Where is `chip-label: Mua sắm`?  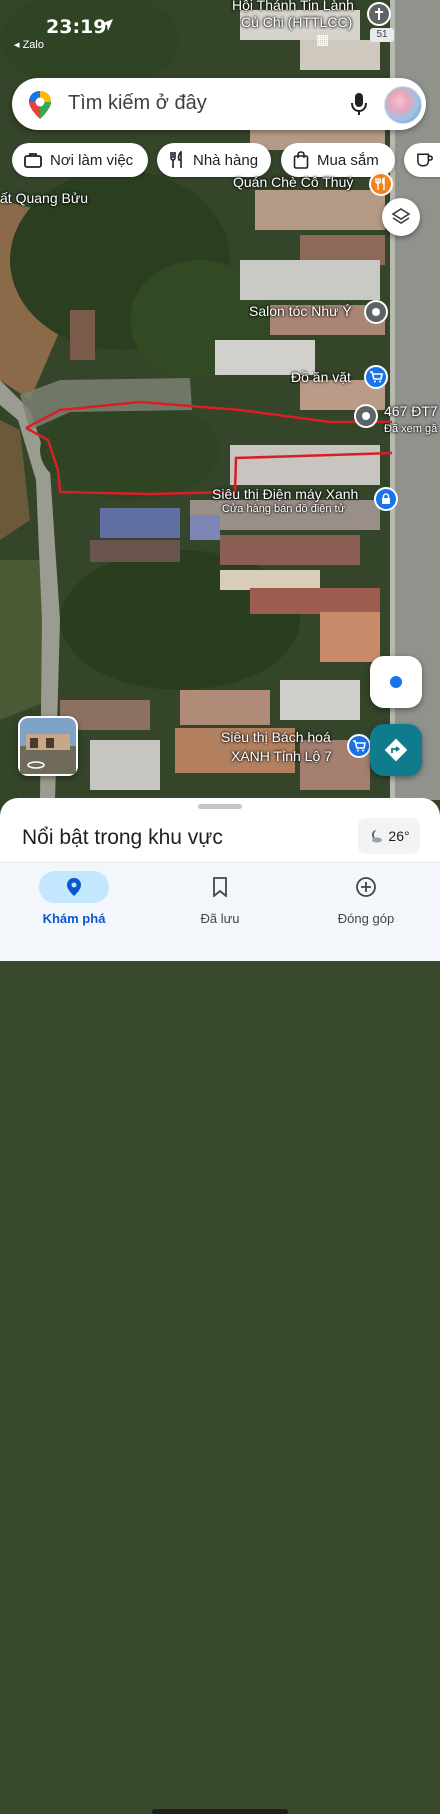
chip-label: Mua sắm is located at coordinates (348, 160).